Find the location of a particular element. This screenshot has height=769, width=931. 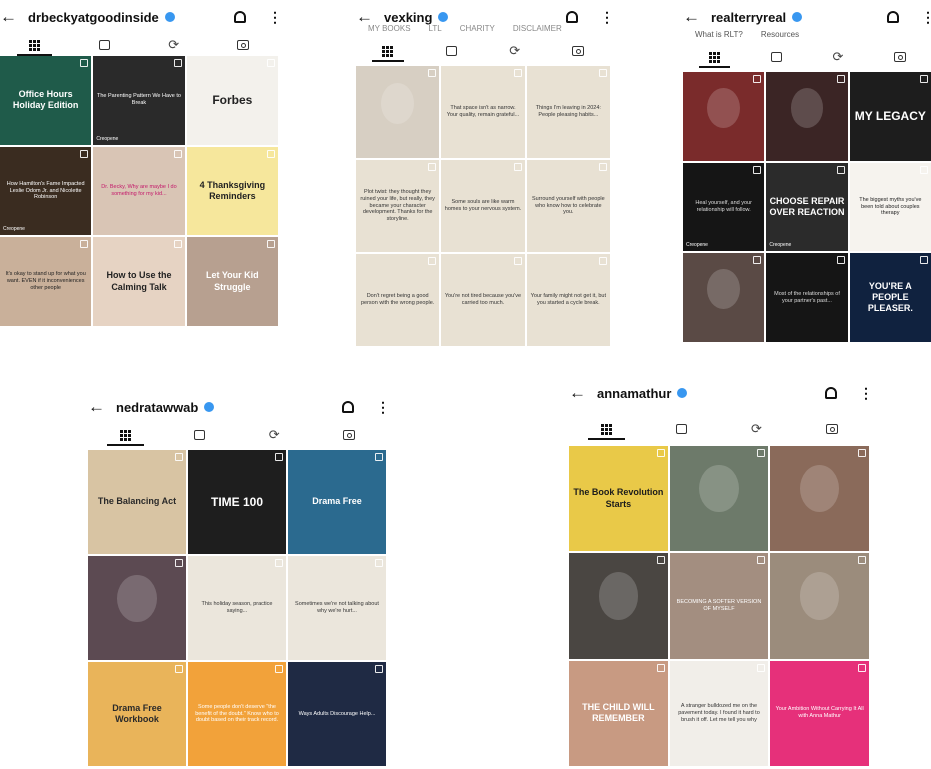

post-thumbnail: Drama Free Workbook is located at coordinates (137, 714).